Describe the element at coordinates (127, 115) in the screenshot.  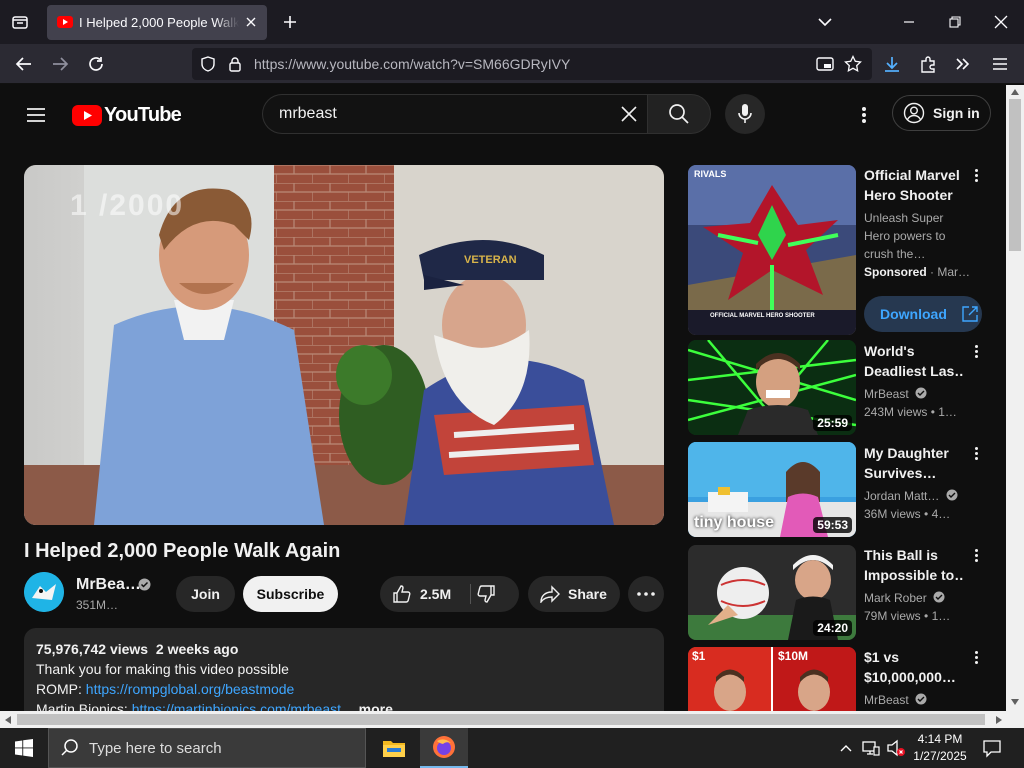
I see `youtube-logo: YouTube` at that location.